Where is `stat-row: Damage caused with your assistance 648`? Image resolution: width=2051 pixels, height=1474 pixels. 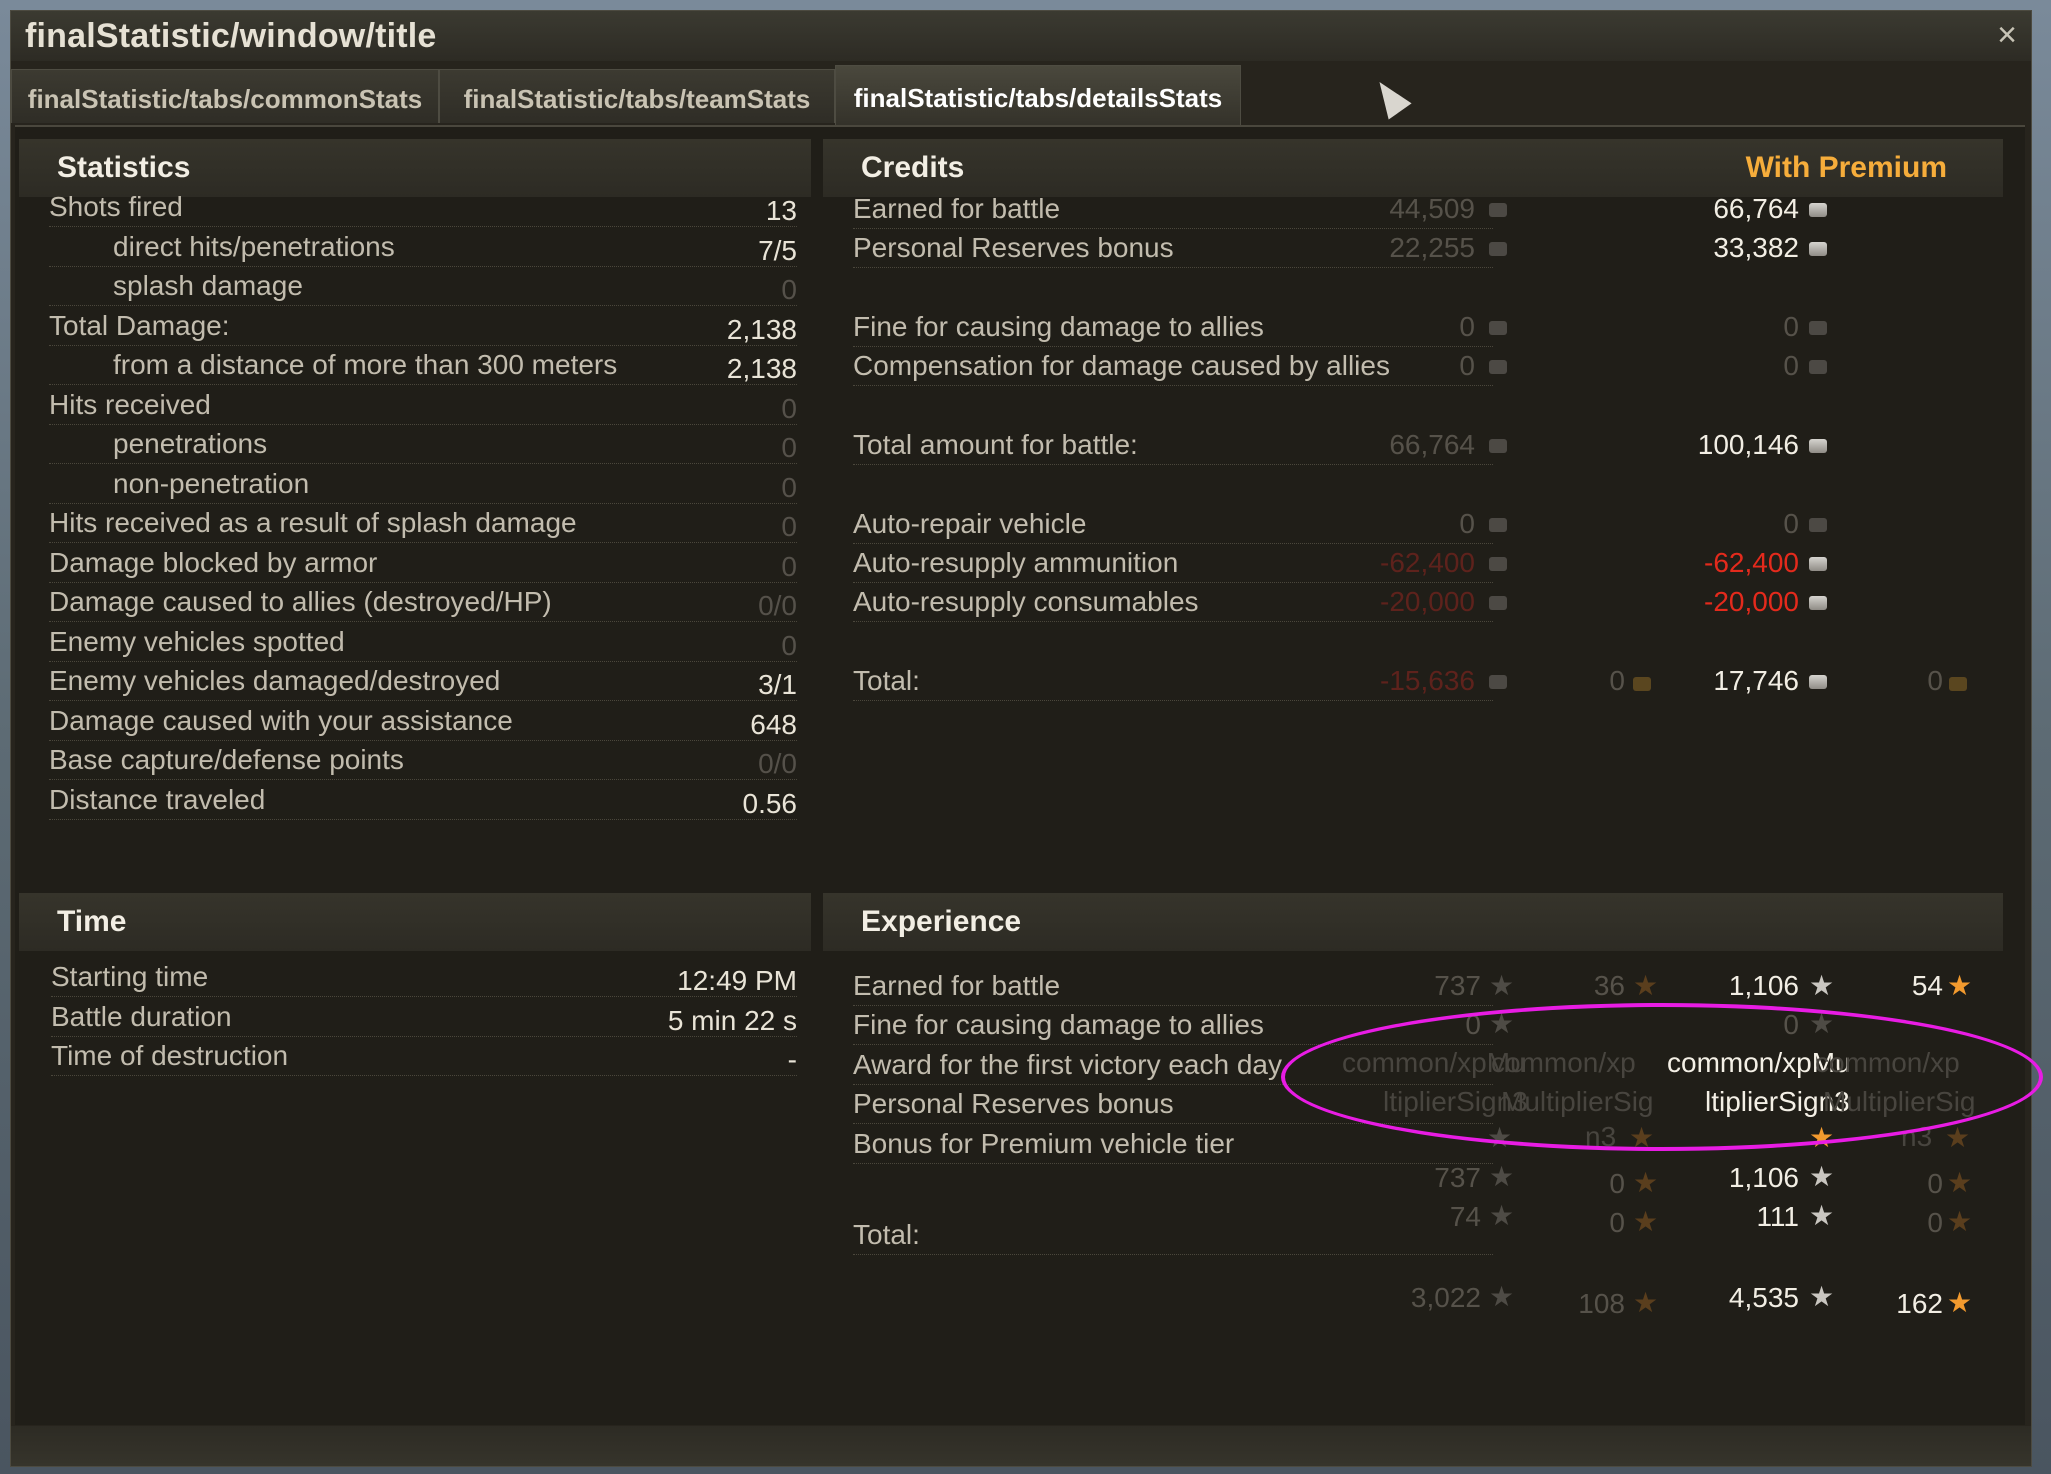 stat-row: Damage caused with your assistance 648 is located at coordinates (423, 721).